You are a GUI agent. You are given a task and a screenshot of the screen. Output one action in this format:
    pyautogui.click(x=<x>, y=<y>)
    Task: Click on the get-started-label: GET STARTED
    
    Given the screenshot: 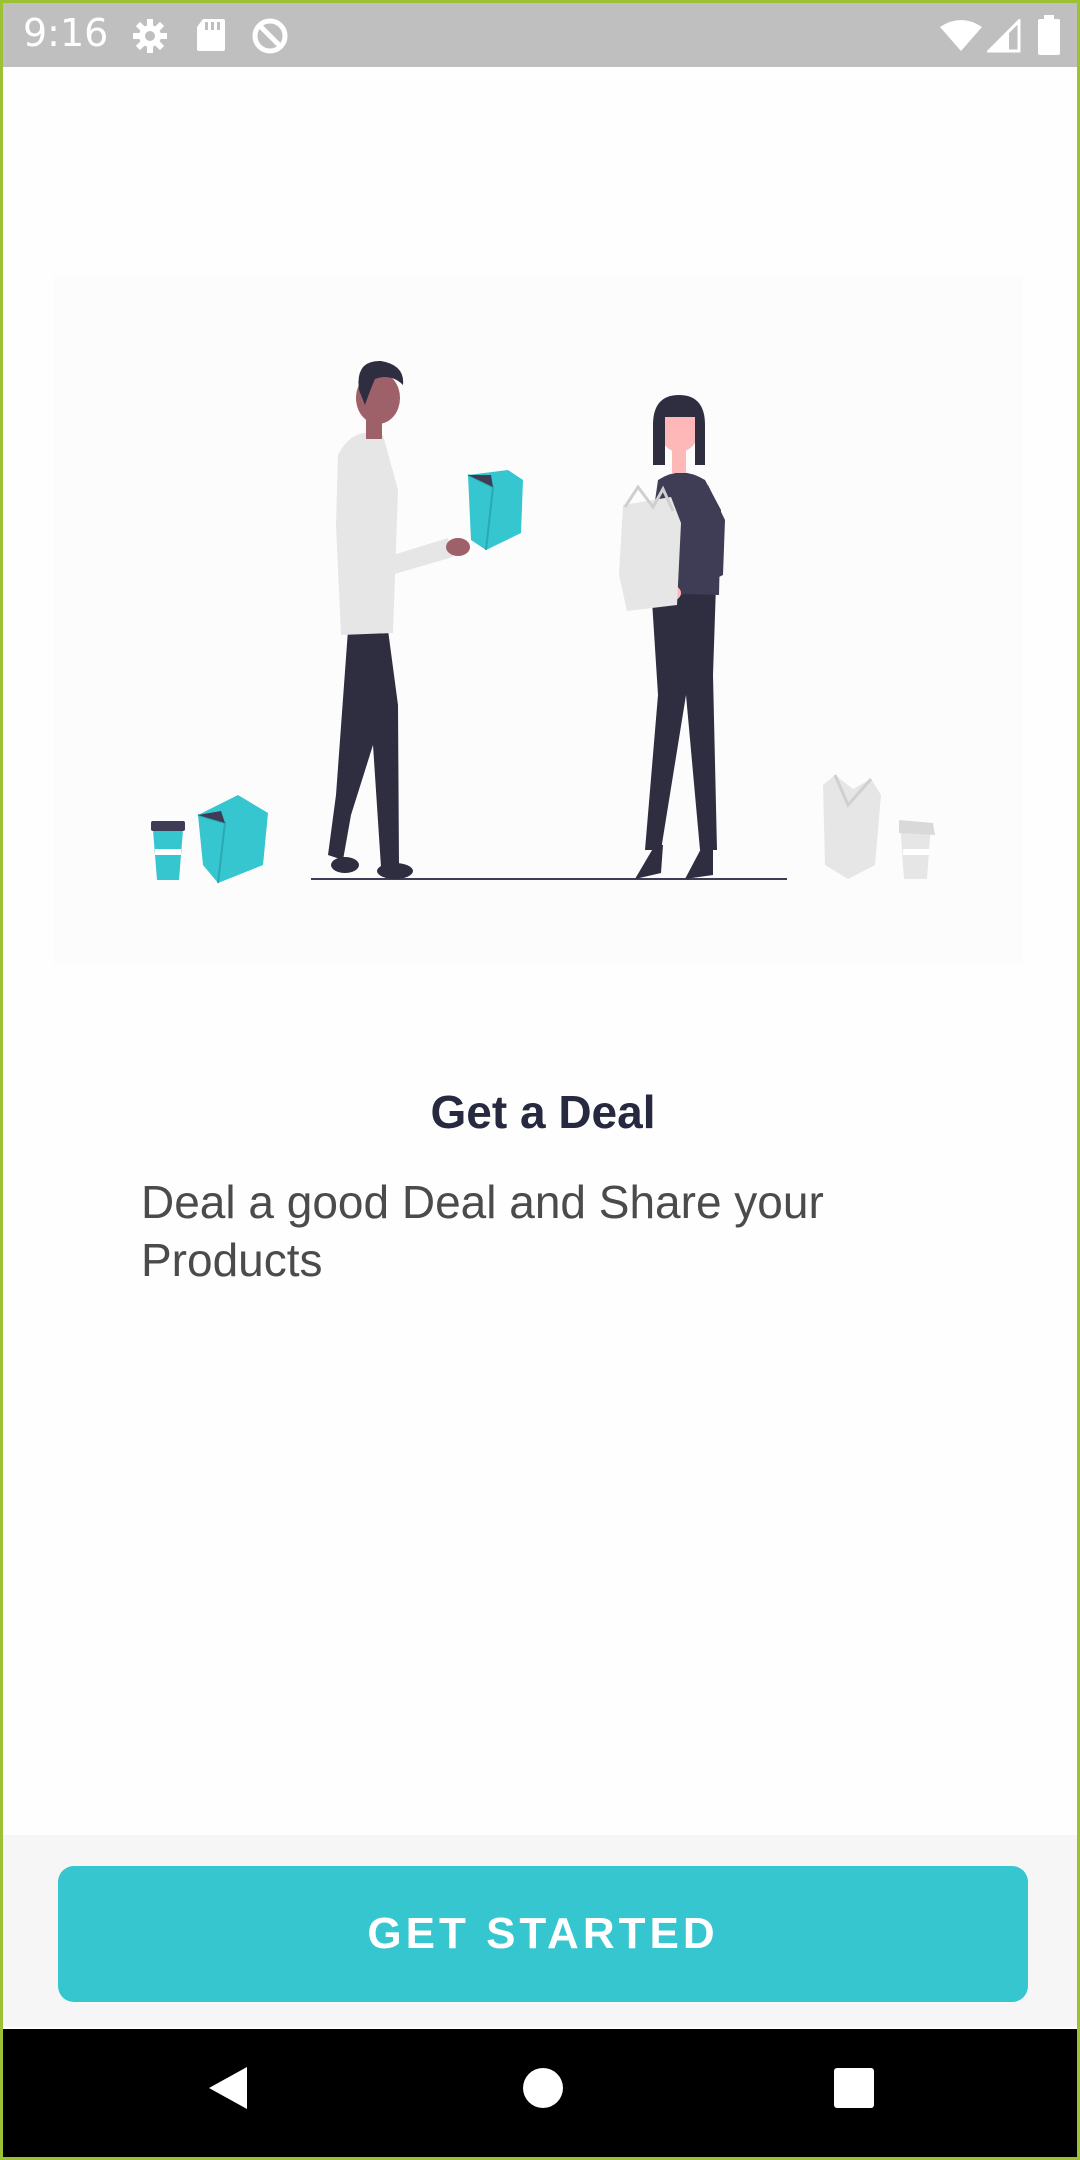 What is the action you would take?
    pyautogui.click(x=543, y=1933)
    